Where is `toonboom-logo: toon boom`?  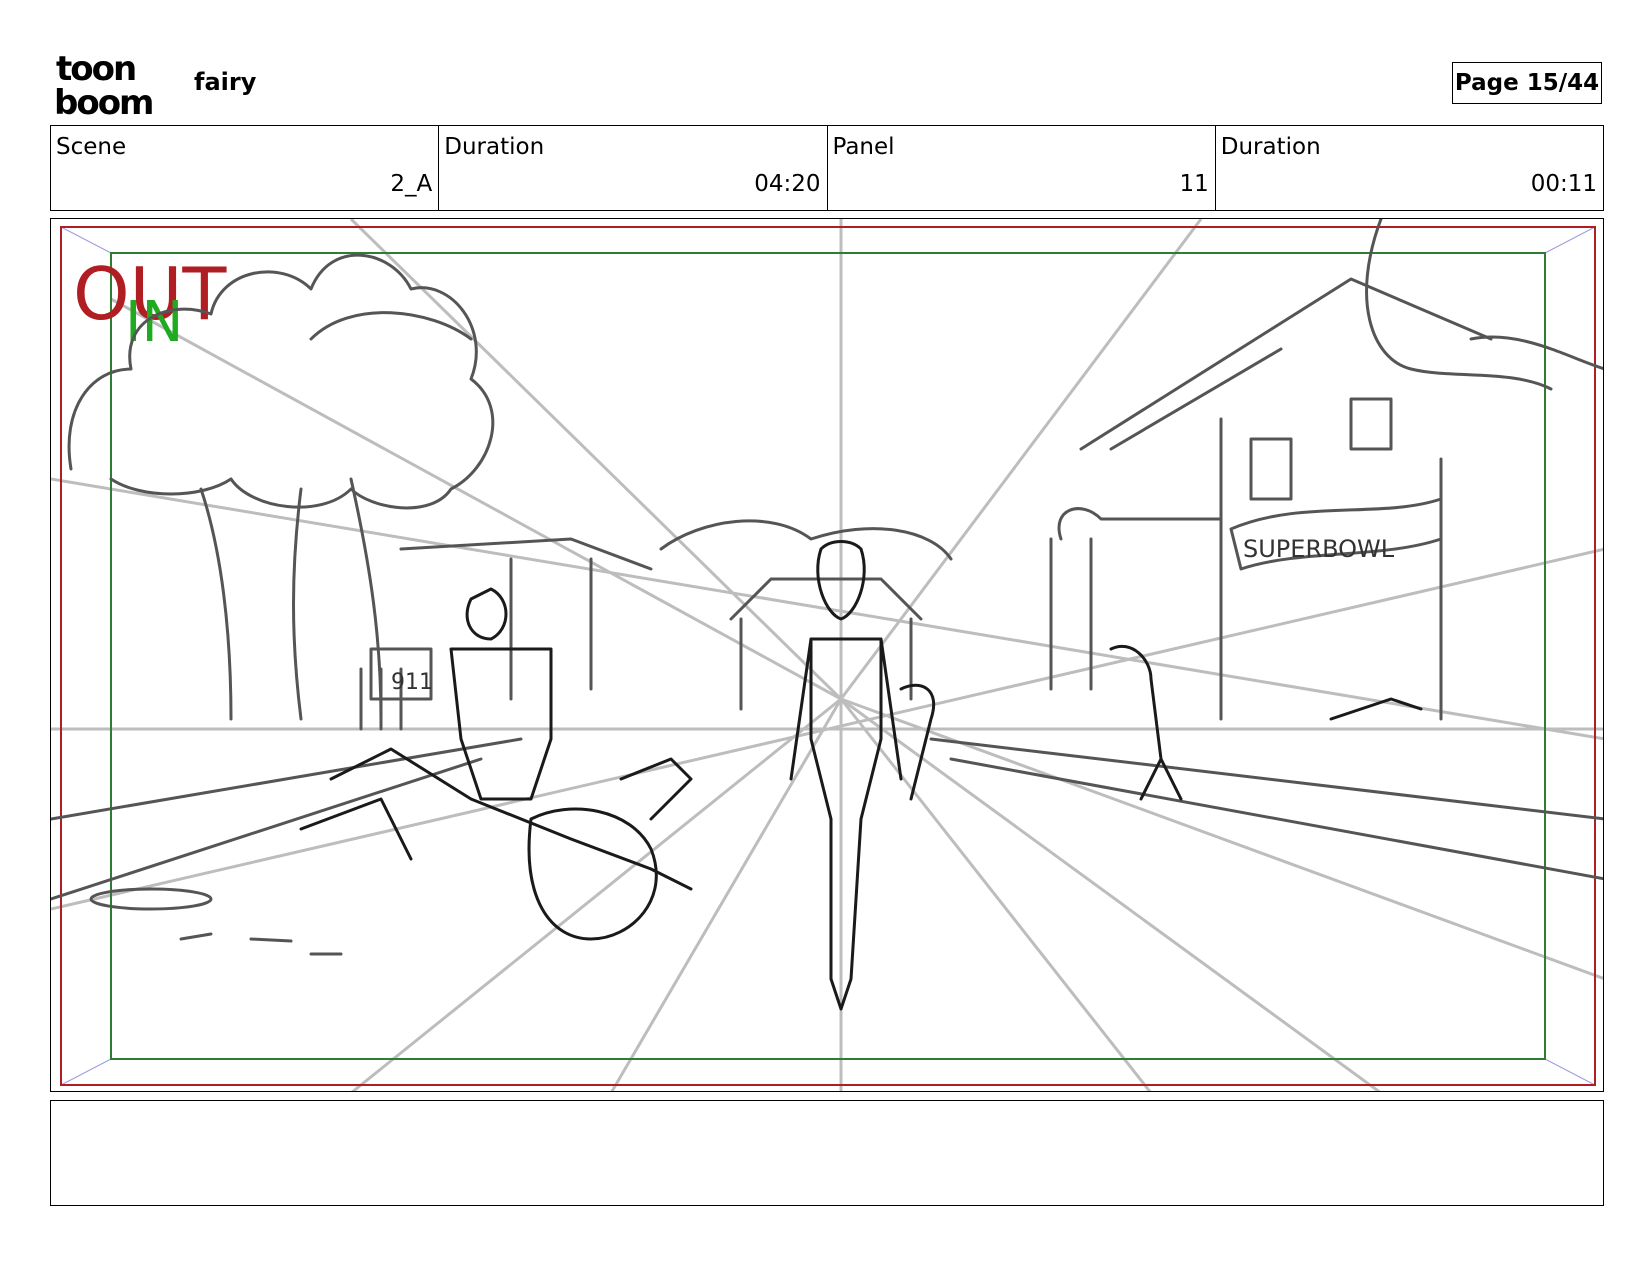 toonboom-logo: toon boom is located at coordinates (114, 86).